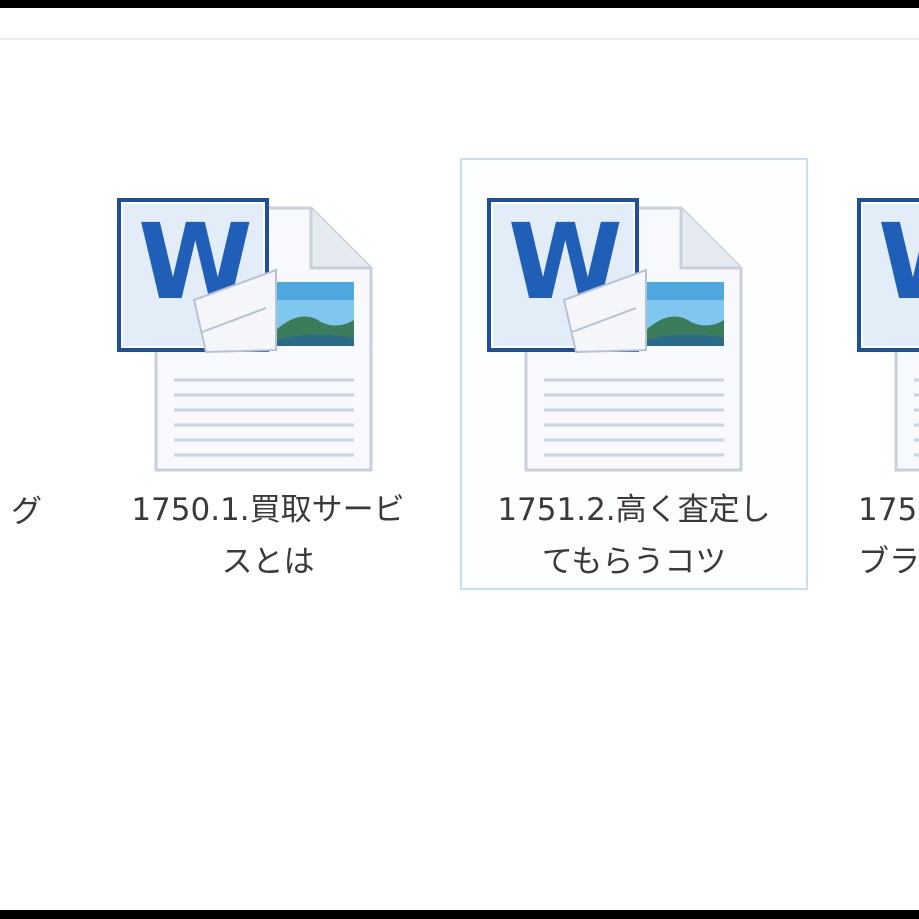 The image size is (919, 919). I want to click on file-item: 175 ブラ, so click(878, 372).